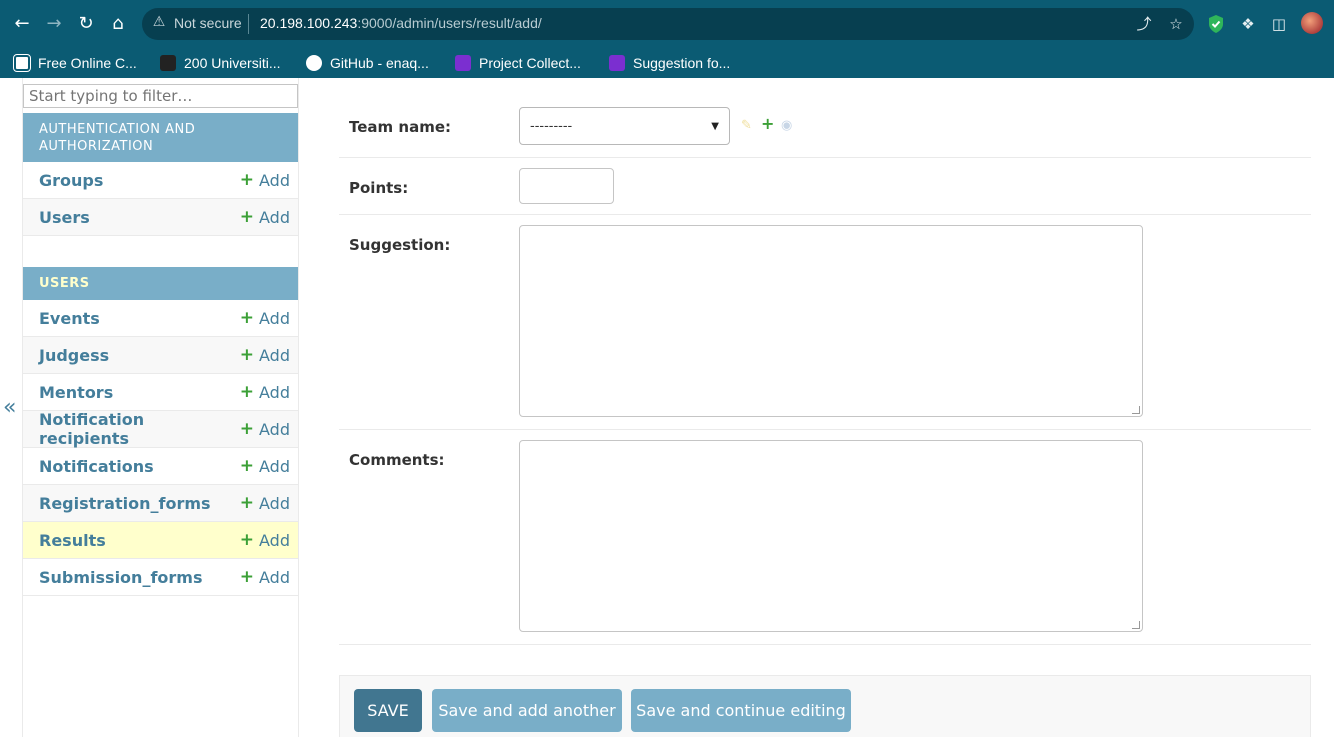 The image size is (1334, 737). I want to click on sidebar-item-label: Notification recipients, so click(139, 429).